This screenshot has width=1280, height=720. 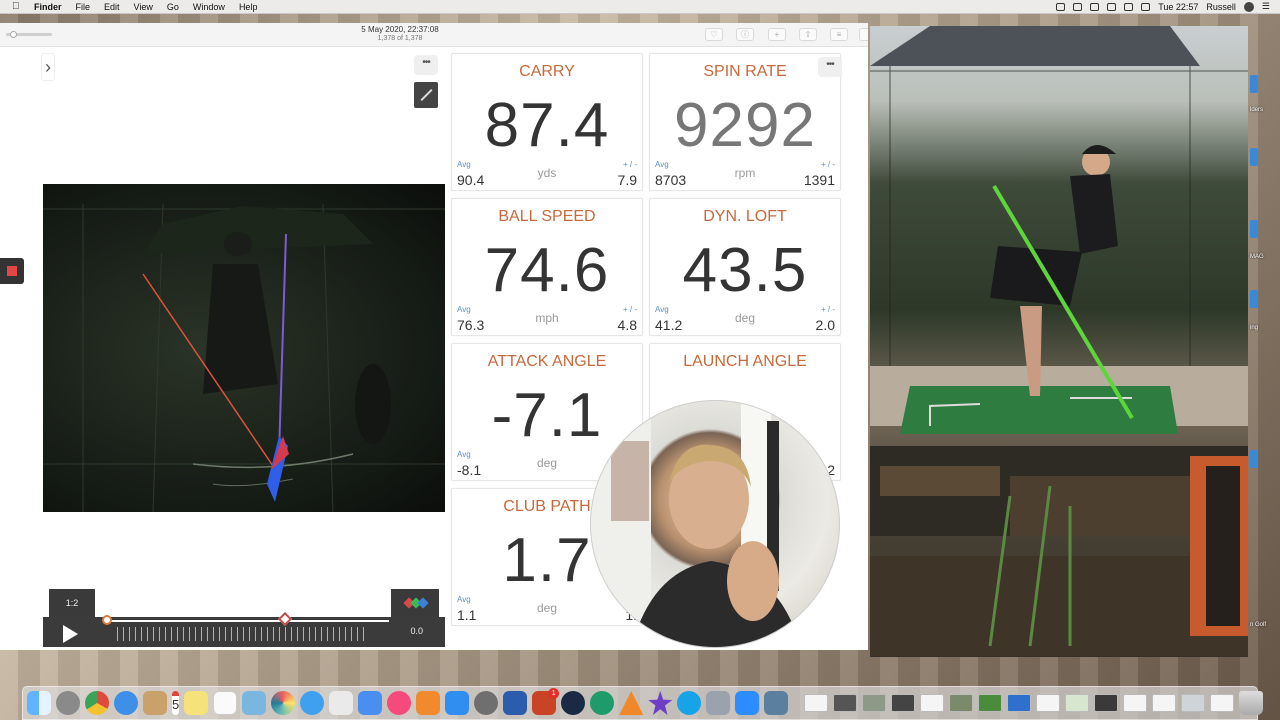 I want to click on menu-edit: Edit, so click(x=112, y=7).